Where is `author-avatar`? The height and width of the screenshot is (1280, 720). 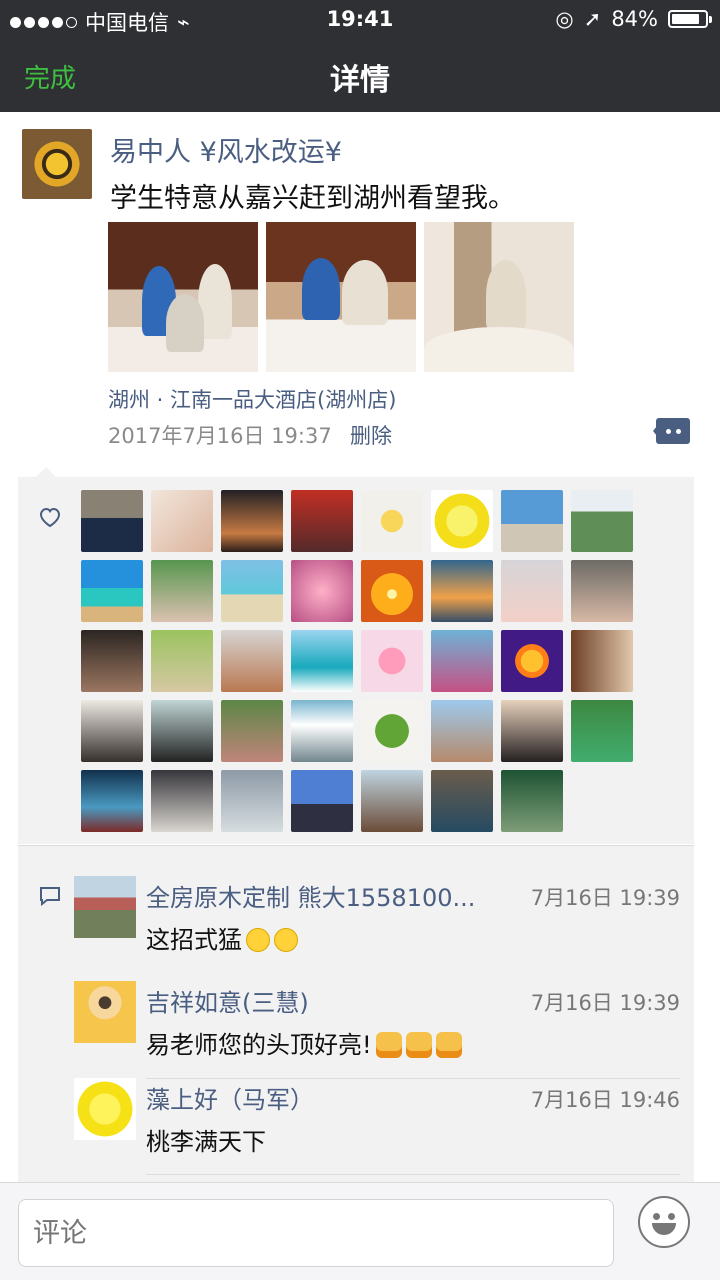
author-avatar is located at coordinates (57, 164).